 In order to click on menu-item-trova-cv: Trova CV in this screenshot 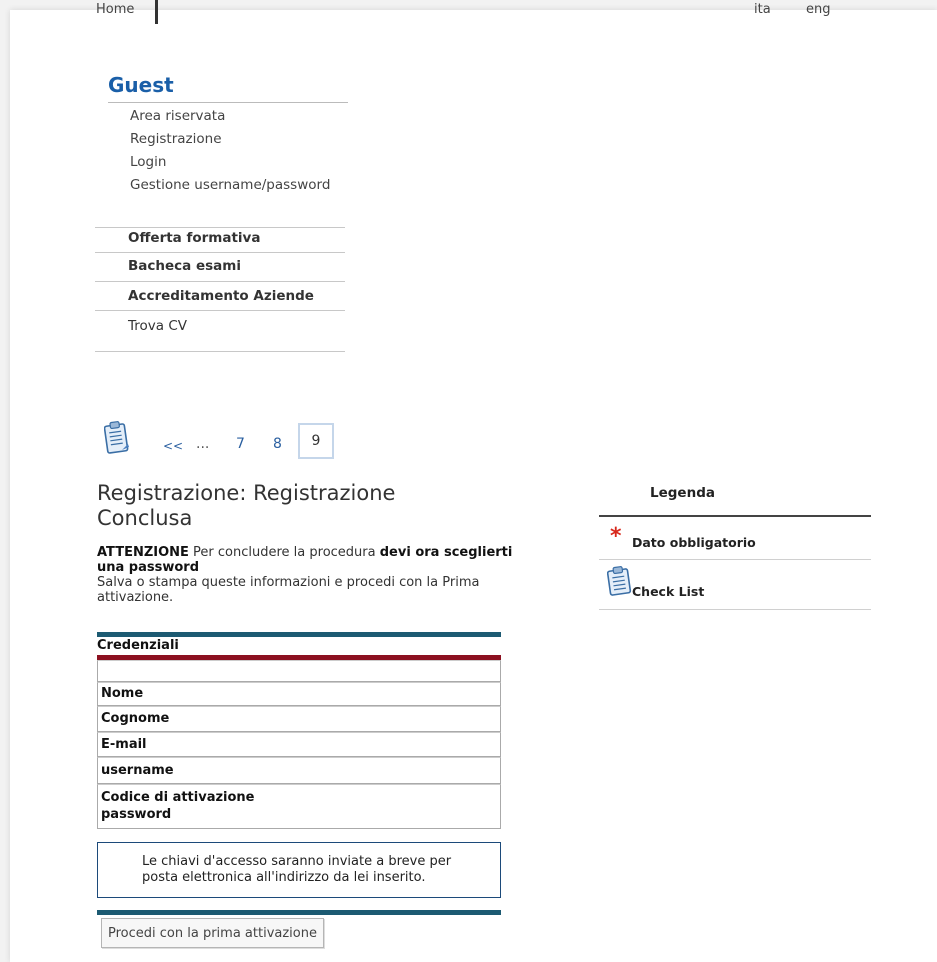, I will do `click(157, 326)`.